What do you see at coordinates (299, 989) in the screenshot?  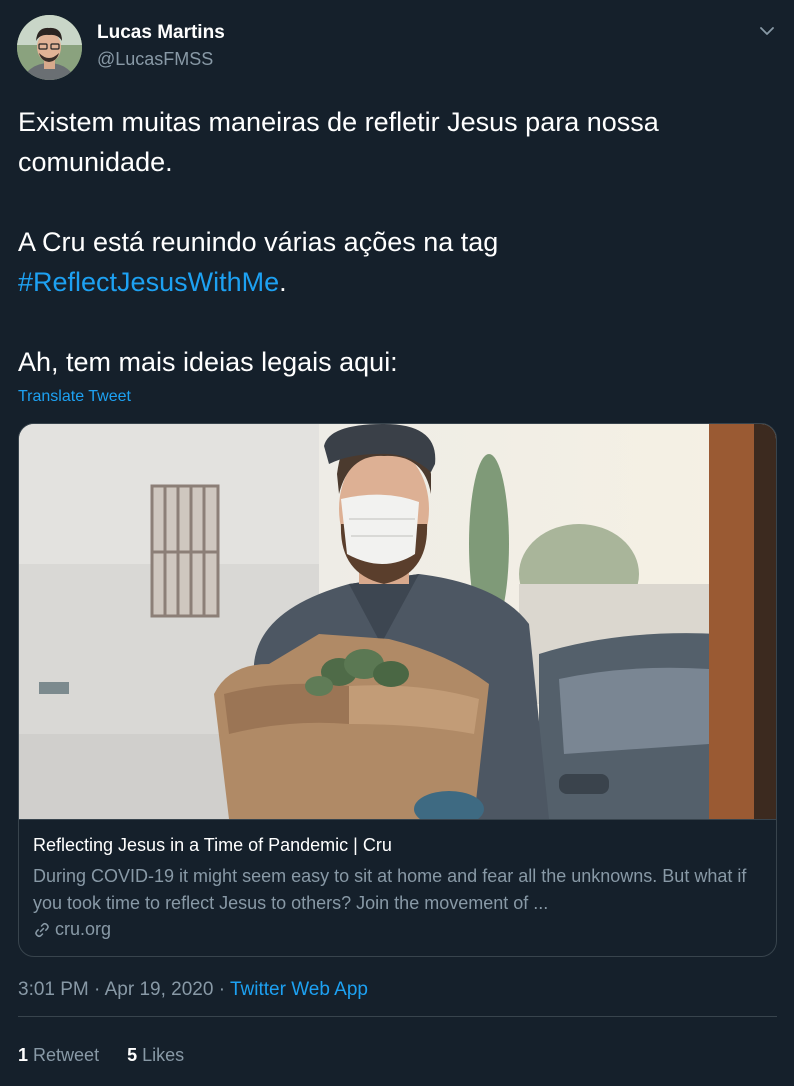 I see `tweet-source: Twitter Web App` at bounding box center [299, 989].